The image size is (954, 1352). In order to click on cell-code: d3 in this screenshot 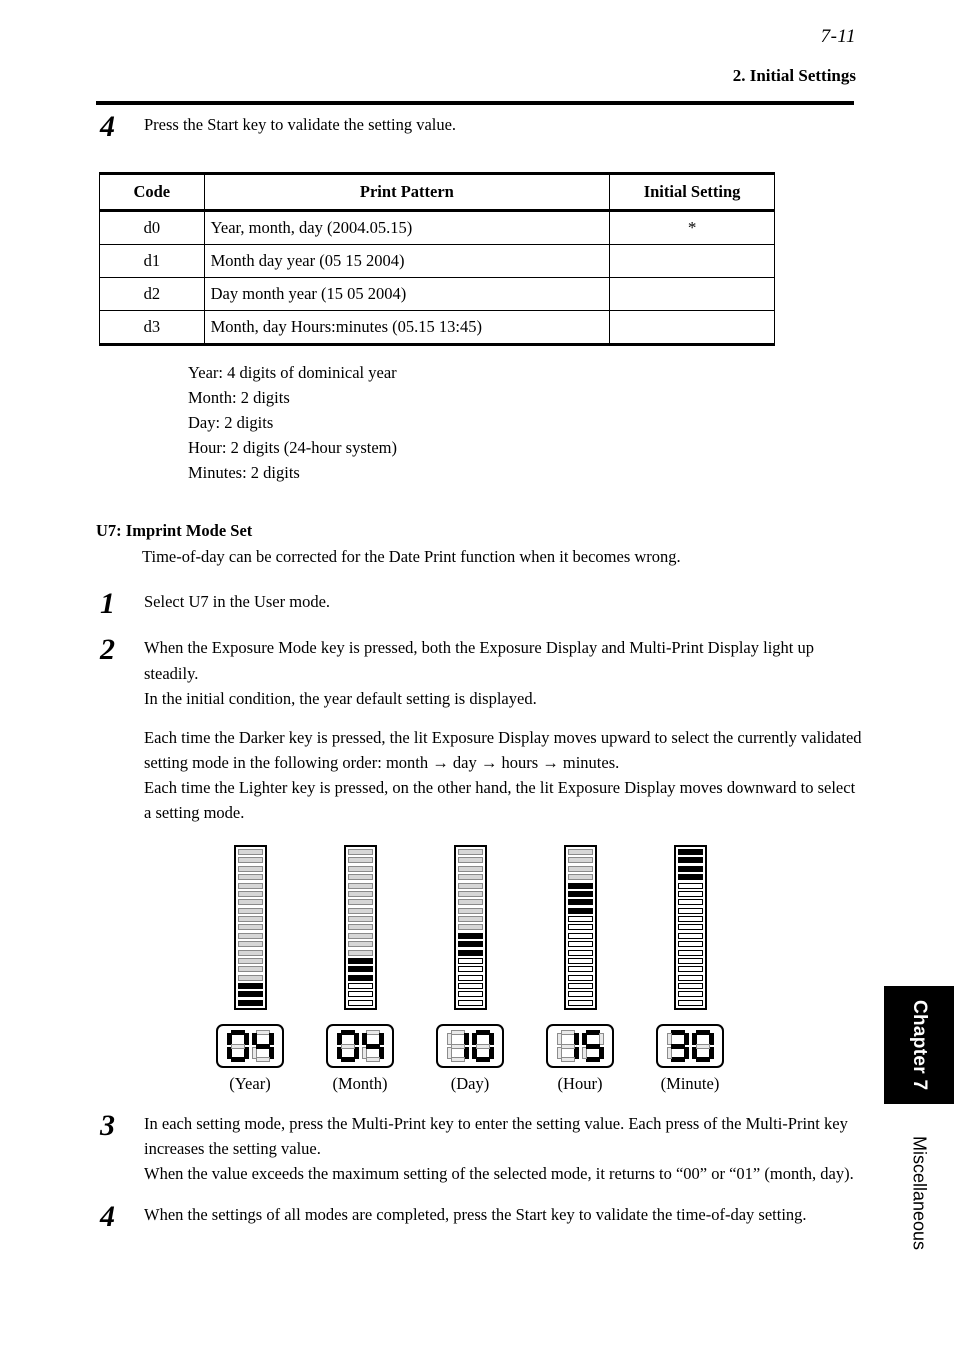, I will do `click(152, 328)`.